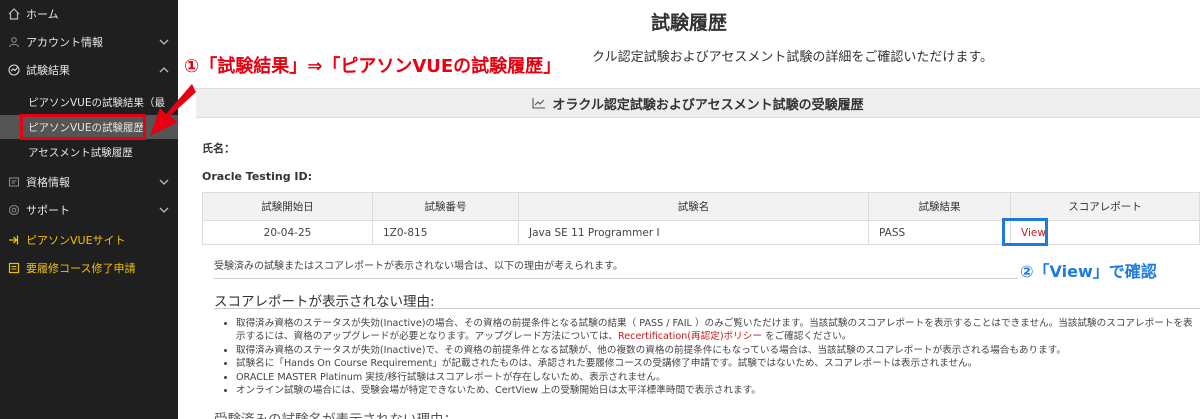 The width and height of the screenshot is (1200, 419). What do you see at coordinates (64, 42) in the screenshot?
I see `sidebar-item-label: アカウント情報` at bounding box center [64, 42].